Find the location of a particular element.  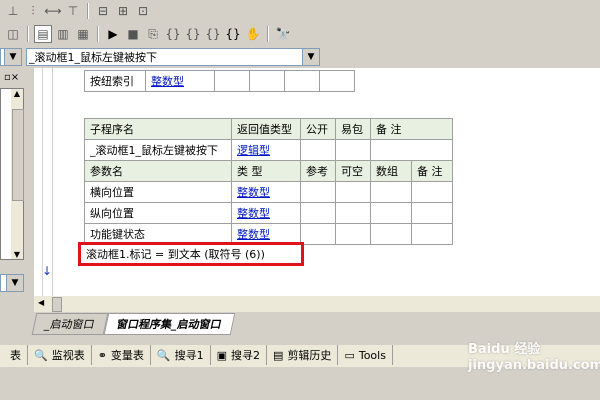

return-type-cell: 逻辑型 is located at coordinates (266, 150).